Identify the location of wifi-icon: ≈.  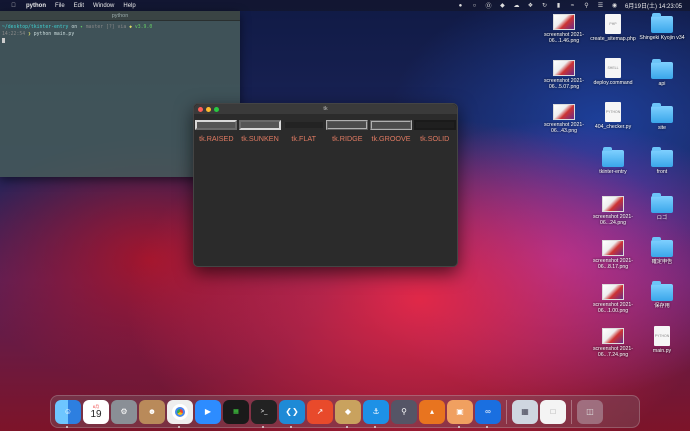
(572, 6).